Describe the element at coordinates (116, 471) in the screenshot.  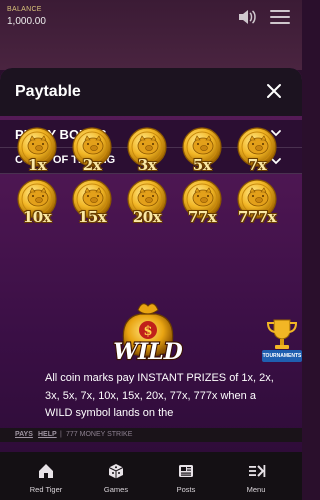
I see `cube-icon` at that location.